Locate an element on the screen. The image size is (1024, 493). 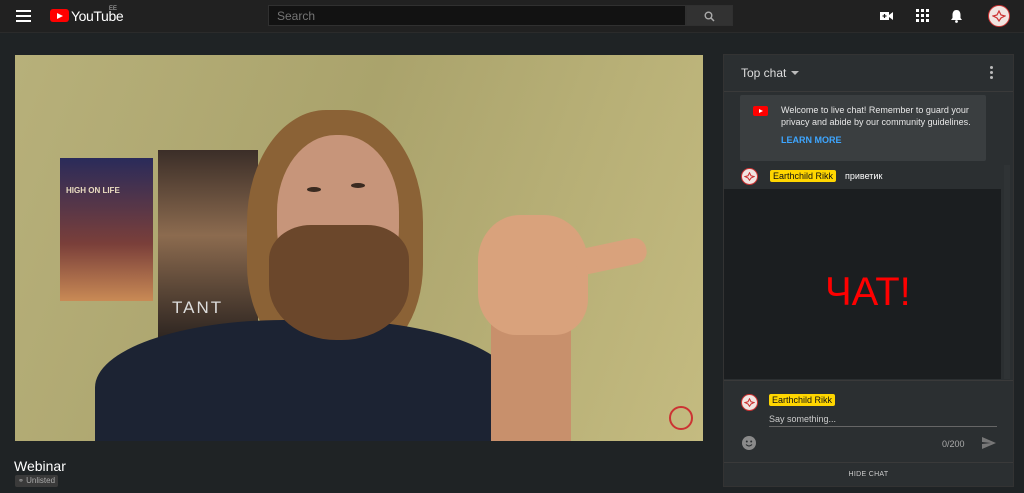
search-button is located at coordinates (709, 15).